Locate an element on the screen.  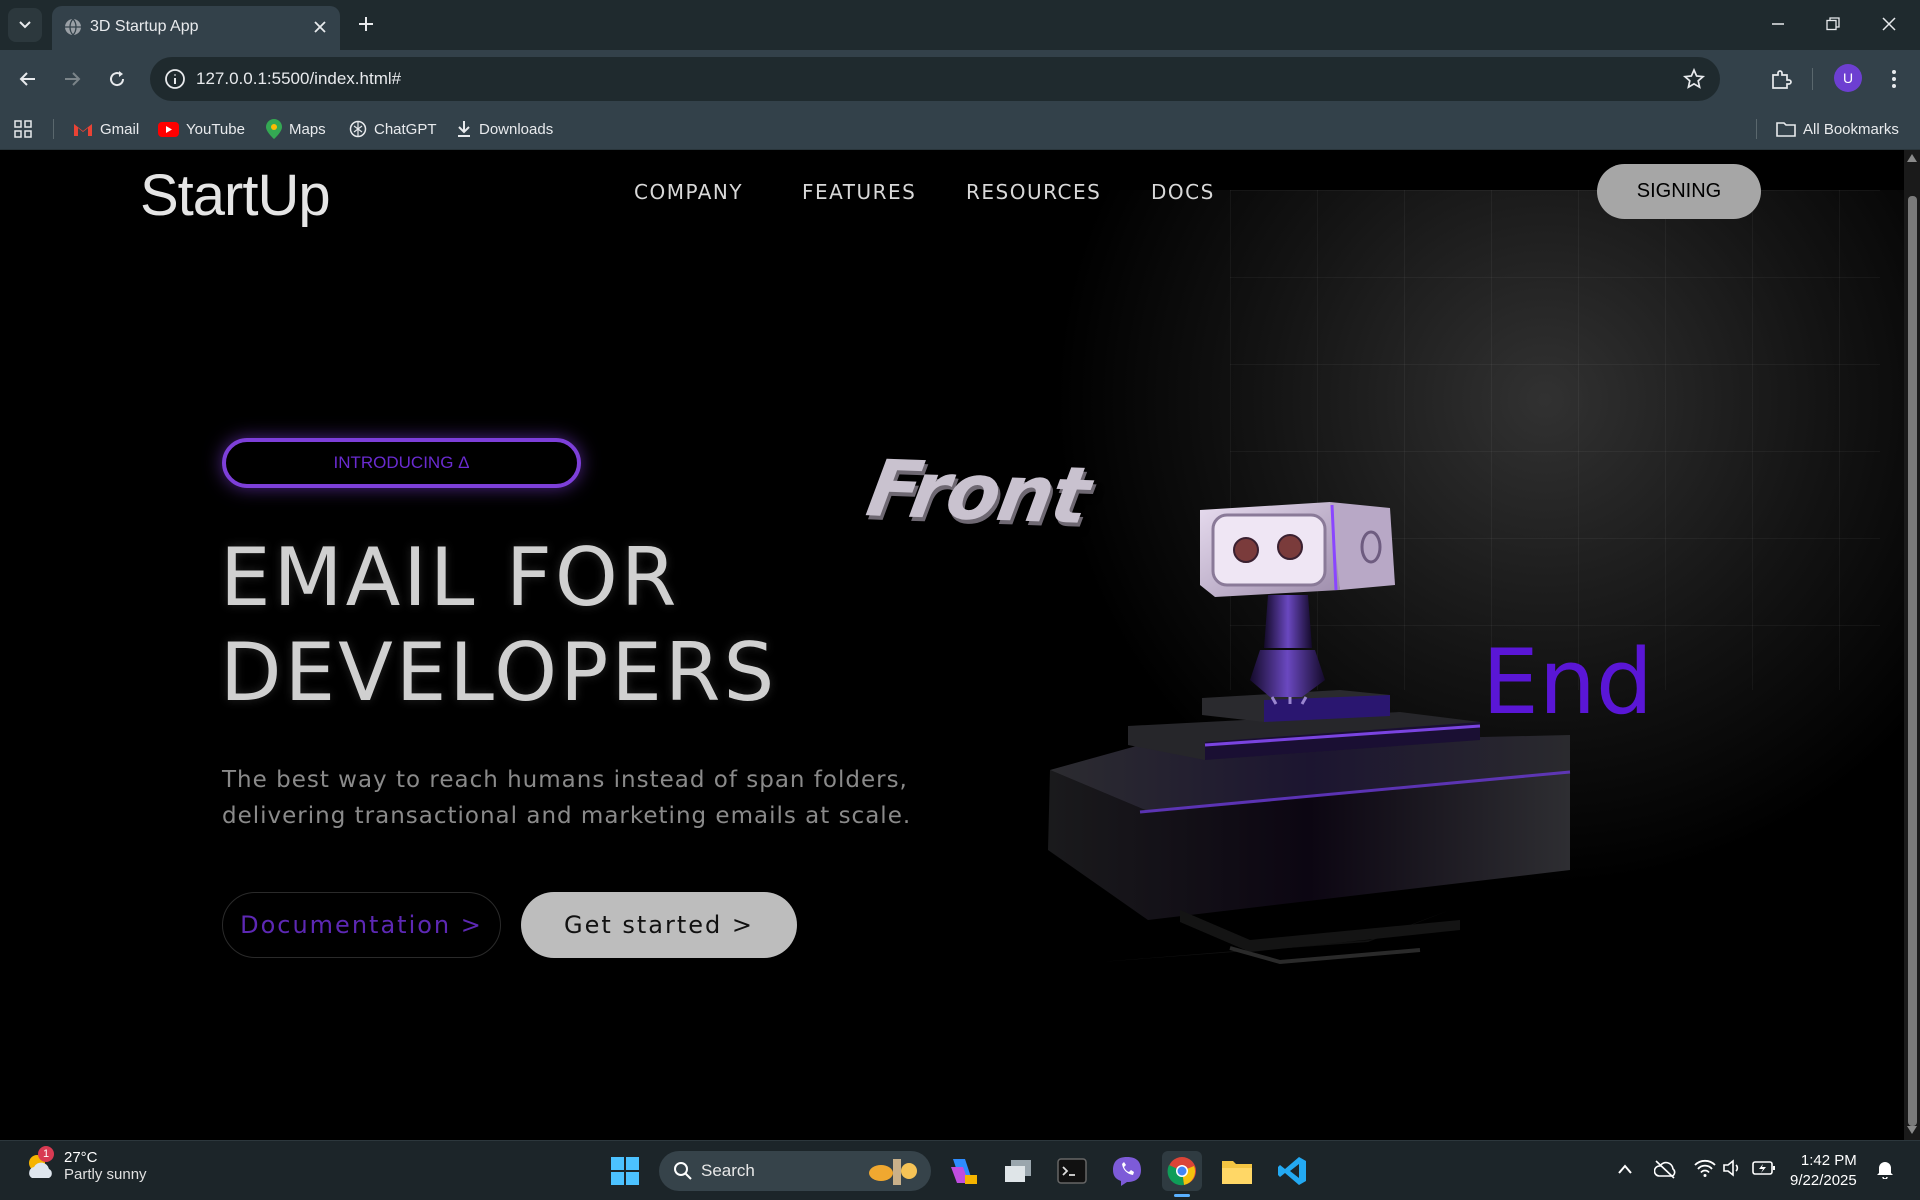
taskbar-viber is located at coordinates (1127, 1171).